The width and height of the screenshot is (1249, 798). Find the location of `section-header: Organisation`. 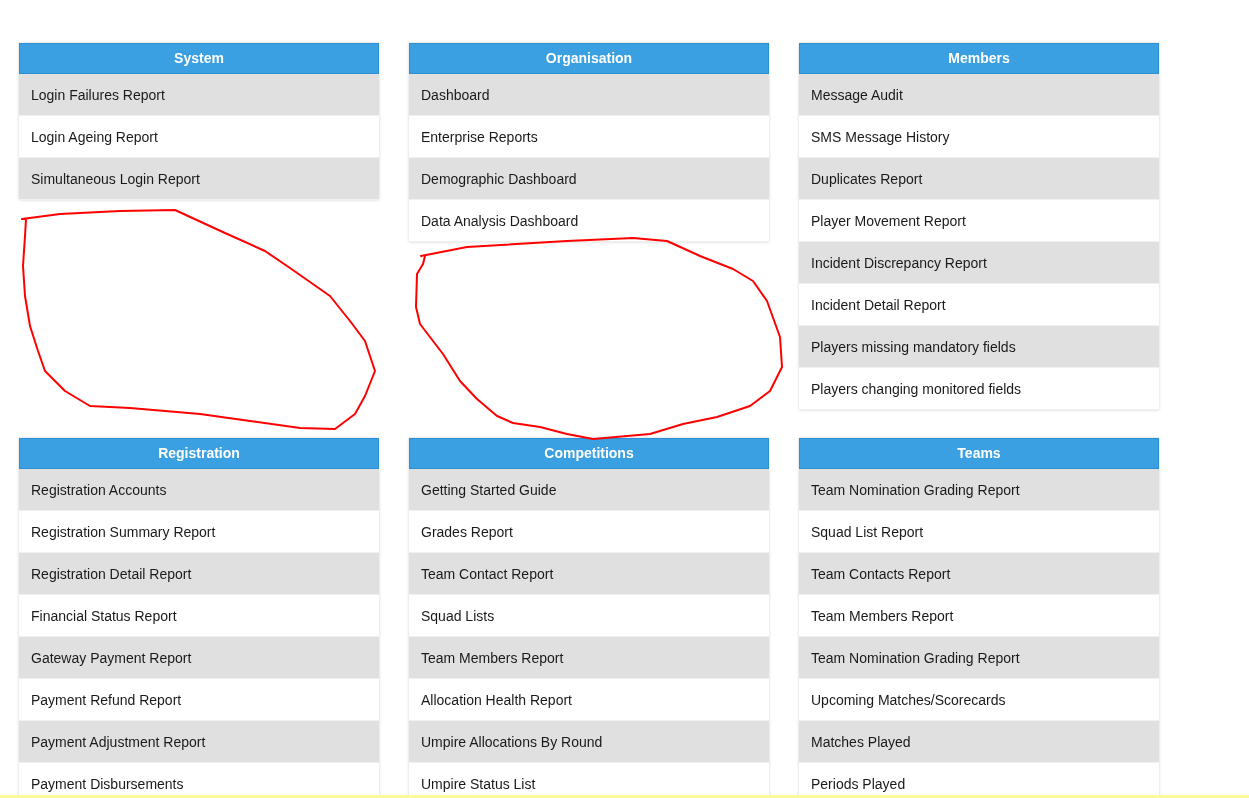

section-header: Organisation is located at coordinates (589, 58).